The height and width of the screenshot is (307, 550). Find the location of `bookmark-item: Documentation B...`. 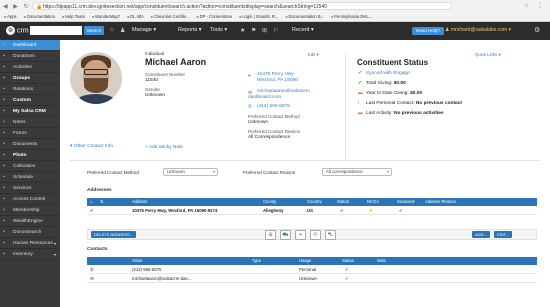

bookmark-item: Documentation B... is located at coordinates (304, 16).